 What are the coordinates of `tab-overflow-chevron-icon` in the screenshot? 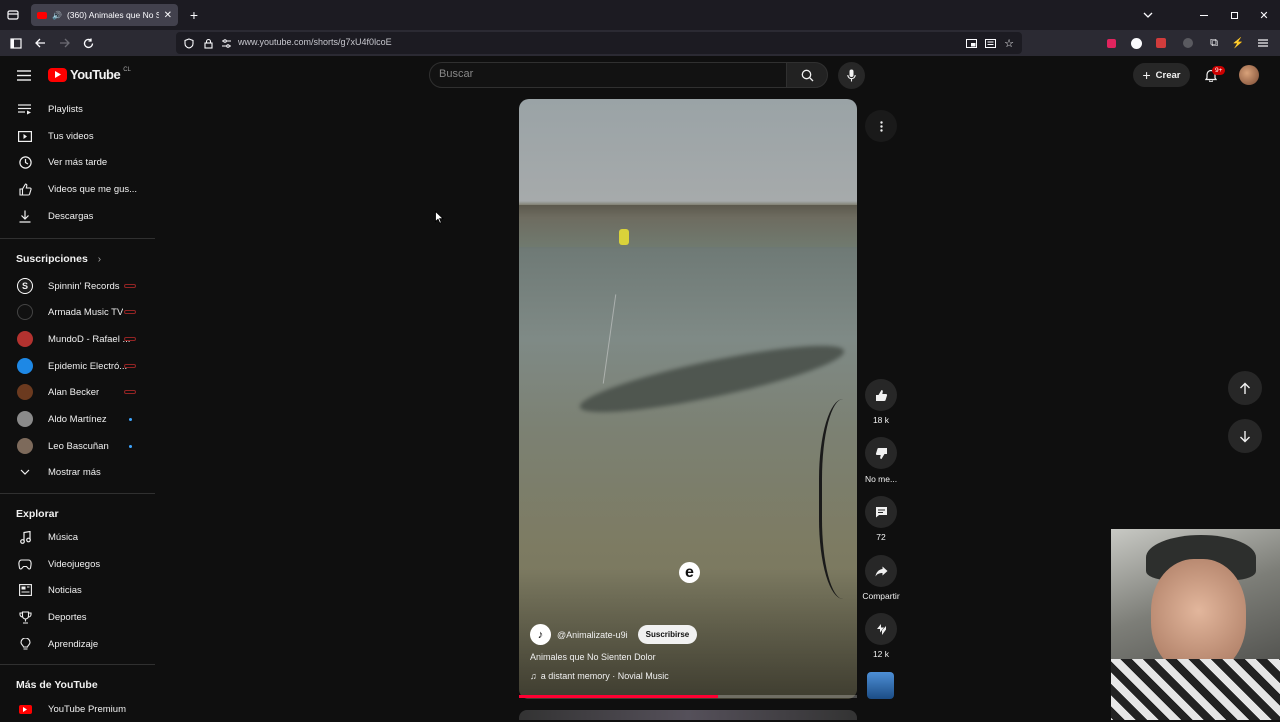 It's located at (1148, 15).